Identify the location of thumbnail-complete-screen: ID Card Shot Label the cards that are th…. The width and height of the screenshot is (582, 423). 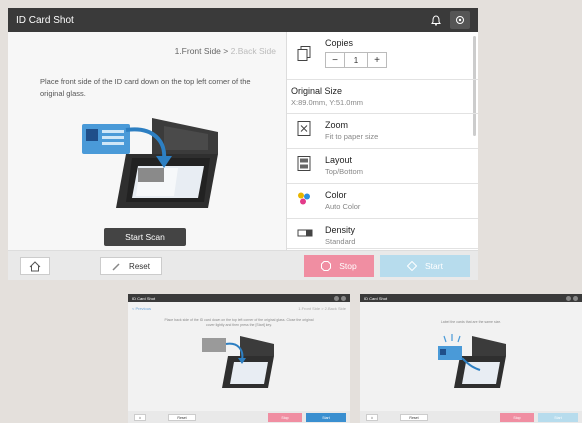
(471, 358).